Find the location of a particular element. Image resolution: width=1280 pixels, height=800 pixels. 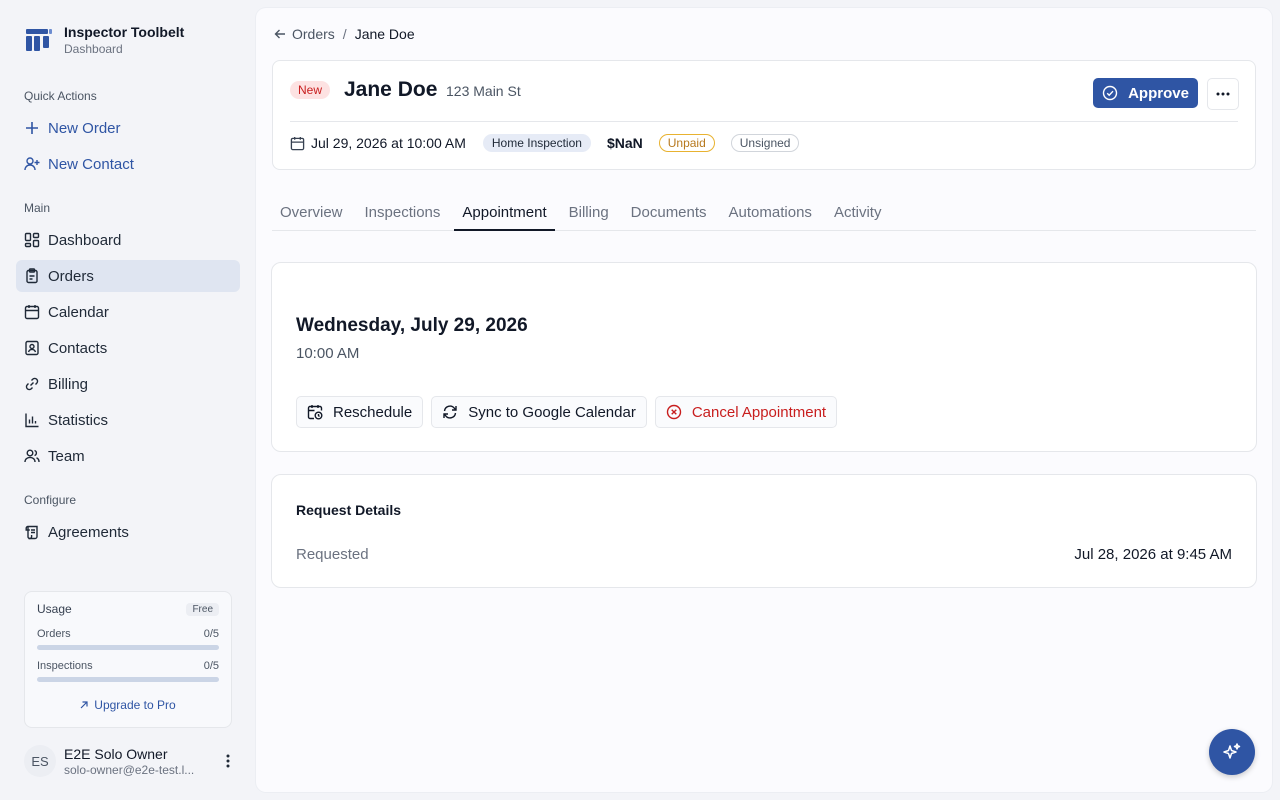

check-circle-icon is located at coordinates (1110, 93).